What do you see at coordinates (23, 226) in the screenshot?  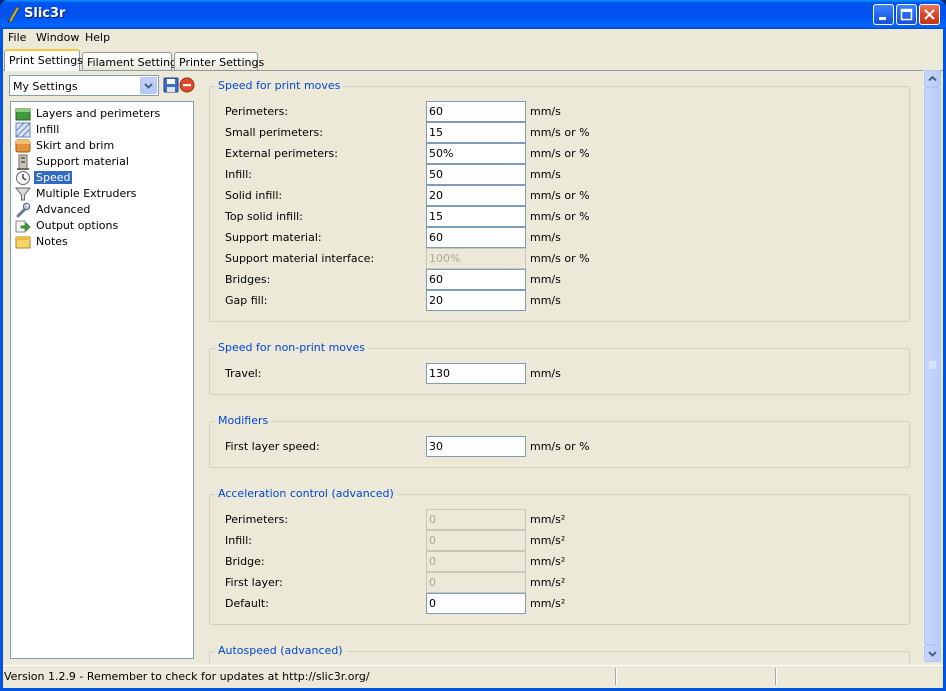 I see `output-arrow-icon` at bounding box center [23, 226].